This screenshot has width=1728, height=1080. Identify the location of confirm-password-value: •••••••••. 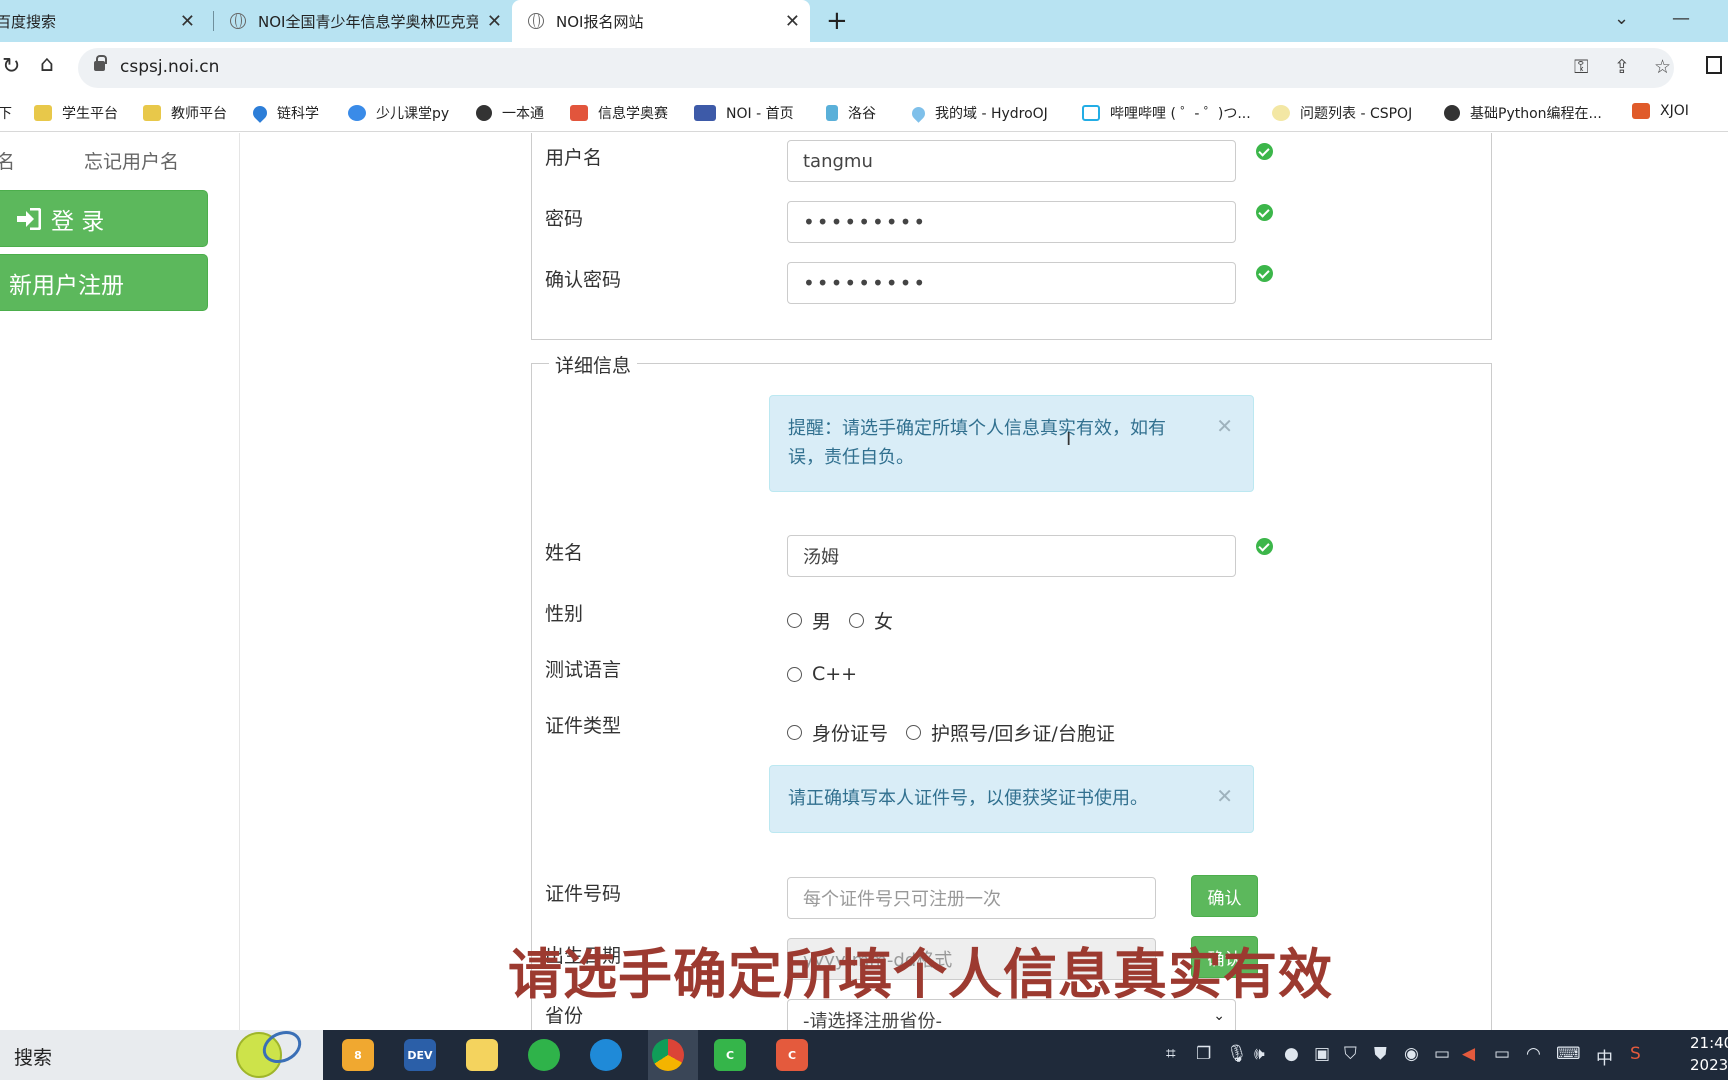
(865, 283).